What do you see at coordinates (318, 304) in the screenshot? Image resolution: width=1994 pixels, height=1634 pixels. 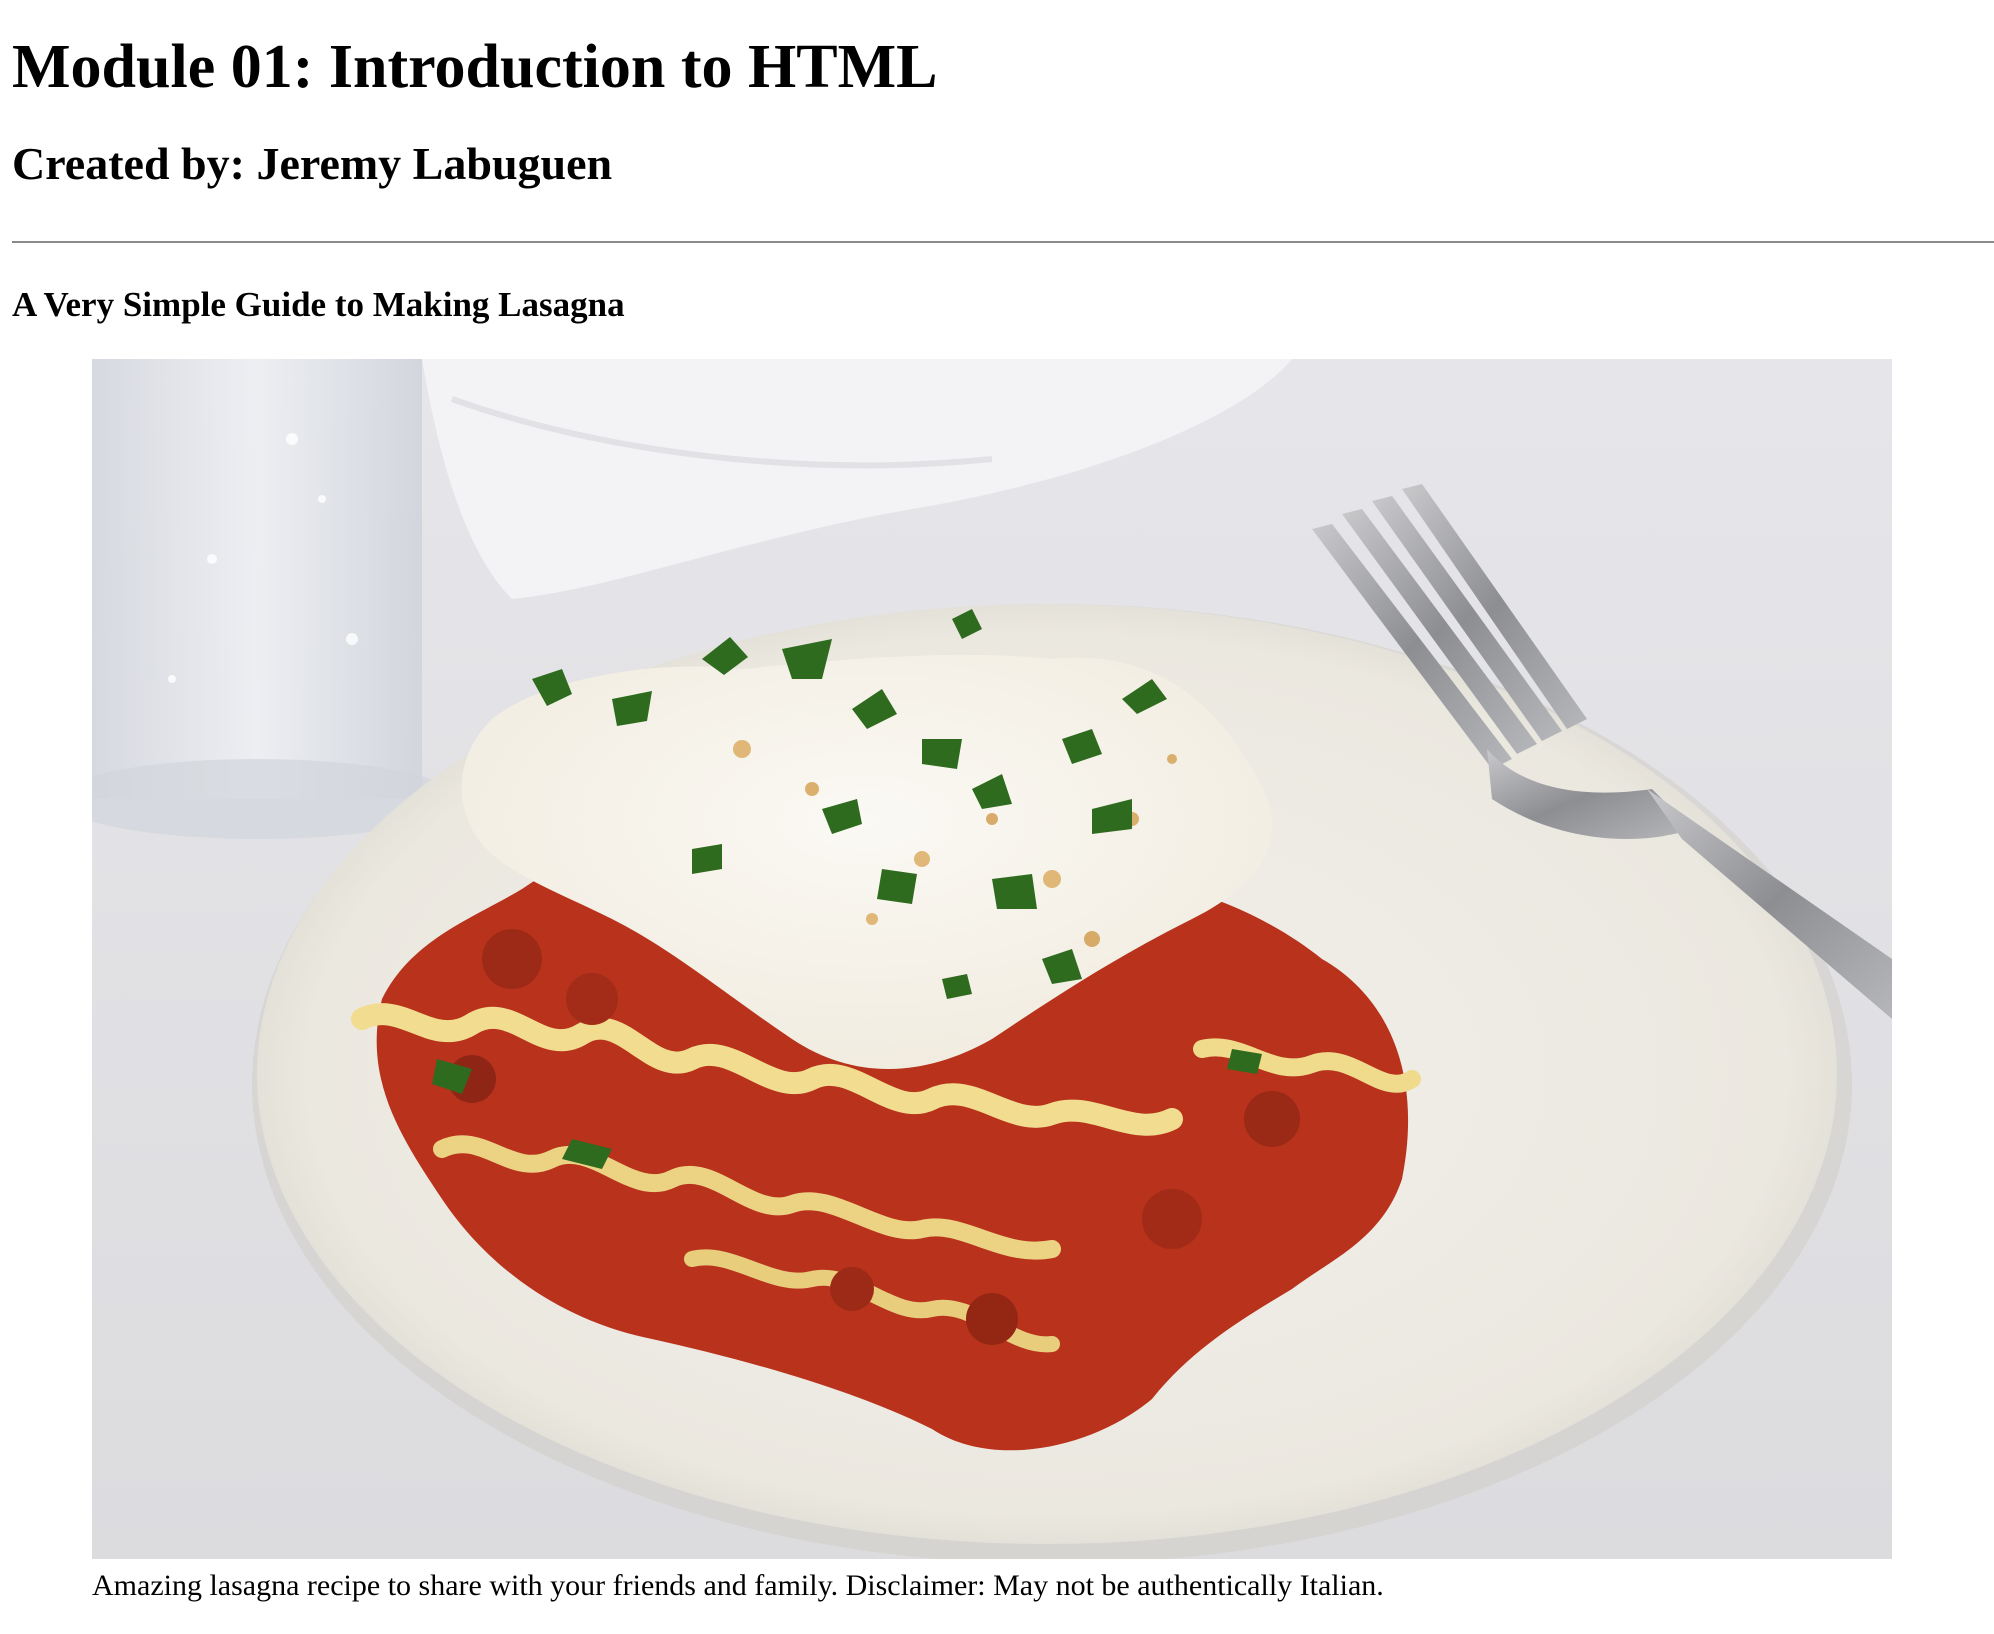 I see `section-heading: A Very Simple Guide to Making Lasagna` at bounding box center [318, 304].